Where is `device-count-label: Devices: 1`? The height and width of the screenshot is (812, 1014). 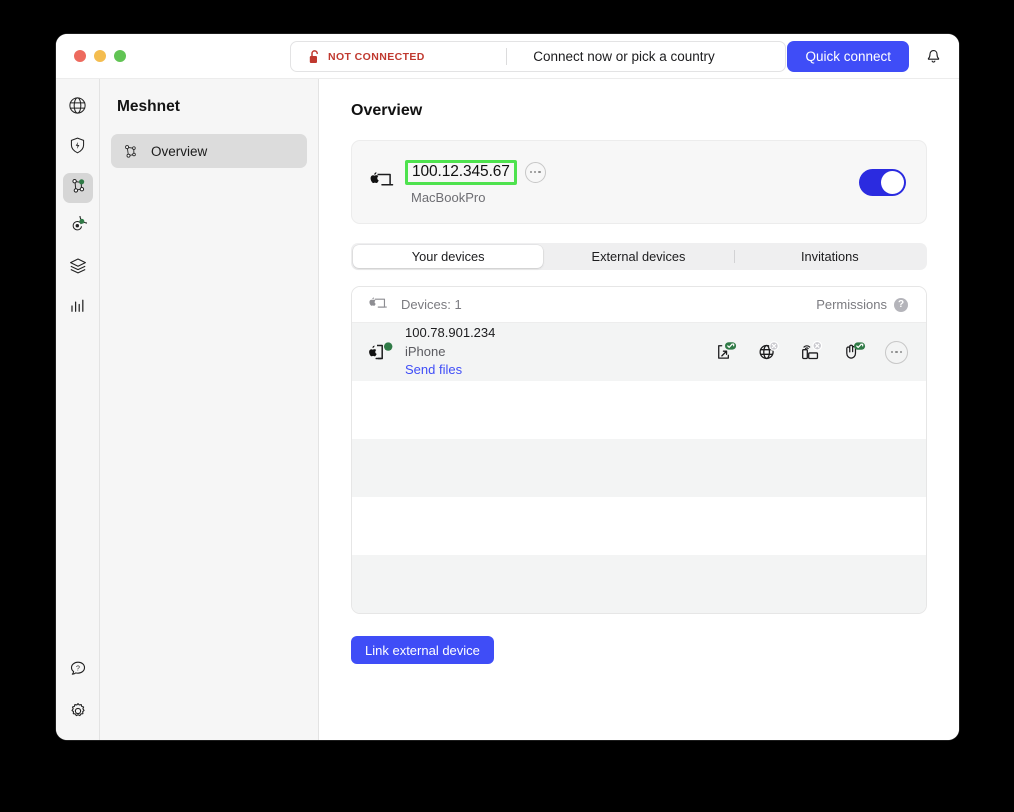 device-count-label: Devices: 1 is located at coordinates (431, 304).